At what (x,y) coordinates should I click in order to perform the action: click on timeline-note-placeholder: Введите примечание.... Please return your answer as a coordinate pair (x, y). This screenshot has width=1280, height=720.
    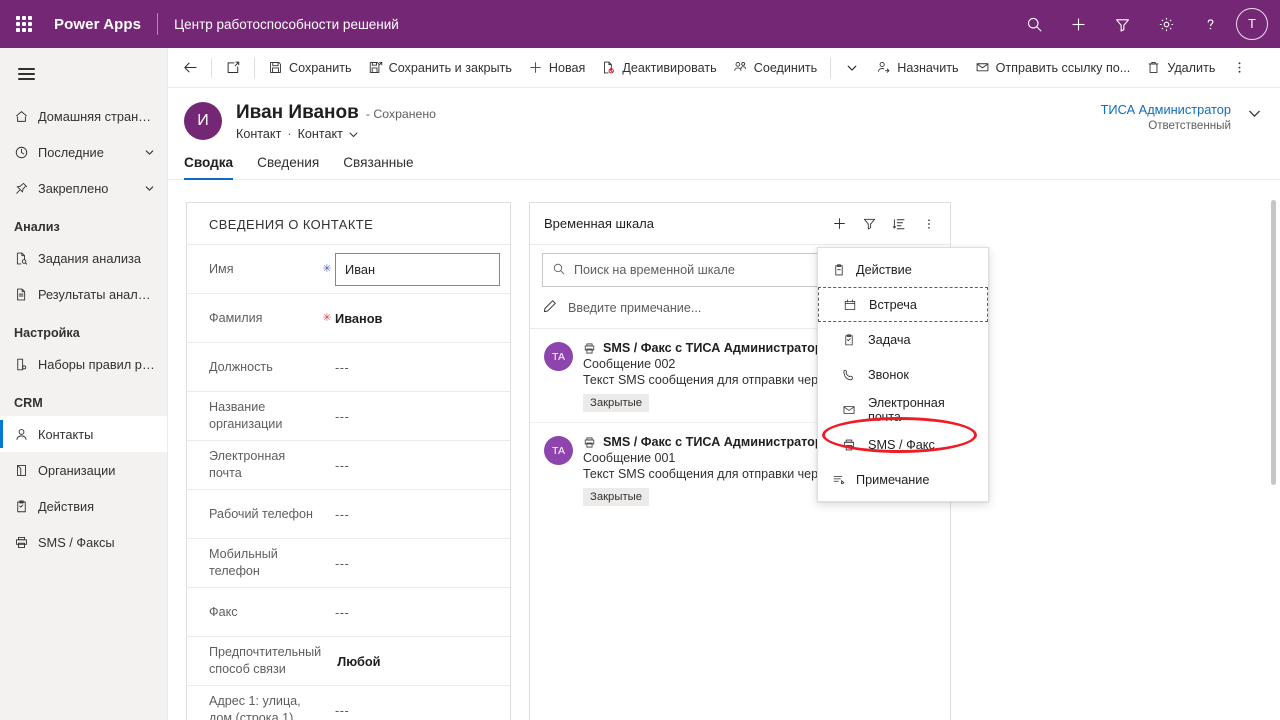
    Looking at the image, I should click on (635, 307).